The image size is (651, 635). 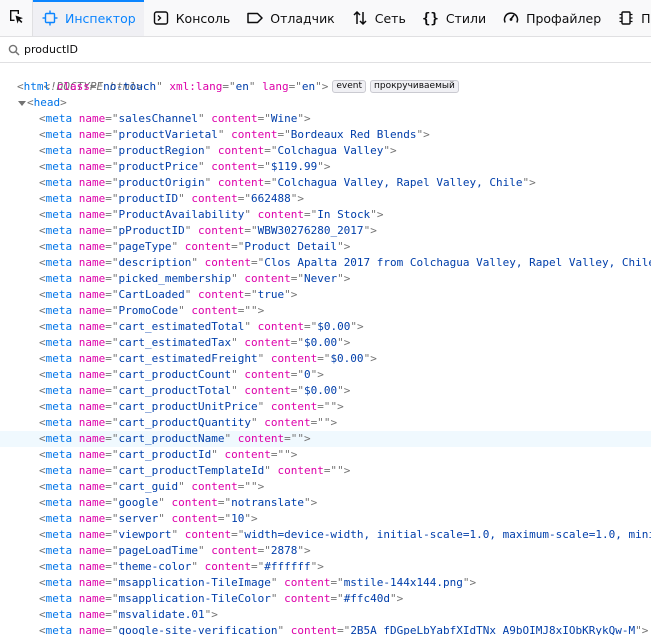 I want to click on markup-search-input, so click(x=324, y=49).